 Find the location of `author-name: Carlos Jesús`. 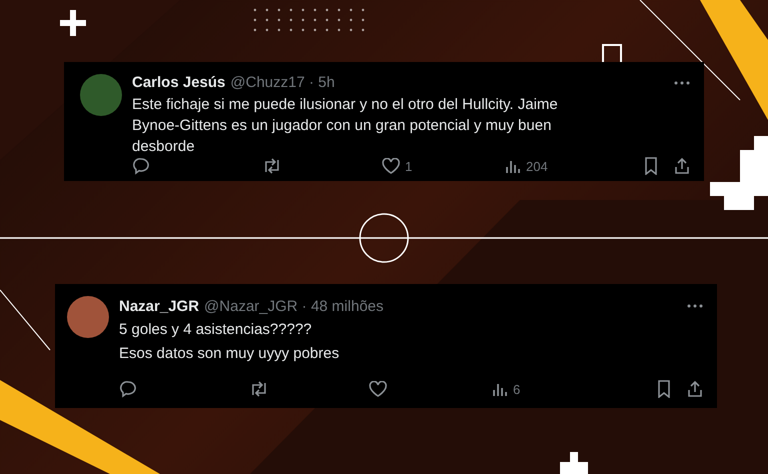

author-name: Carlos Jesús is located at coordinates (179, 82).